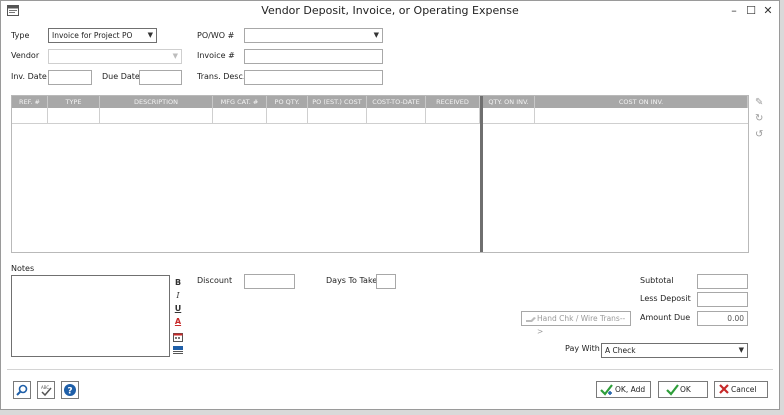 The width and height of the screenshot is (784, 415). I want to click on col-po-qty: PO QTY., so click(287, 102).